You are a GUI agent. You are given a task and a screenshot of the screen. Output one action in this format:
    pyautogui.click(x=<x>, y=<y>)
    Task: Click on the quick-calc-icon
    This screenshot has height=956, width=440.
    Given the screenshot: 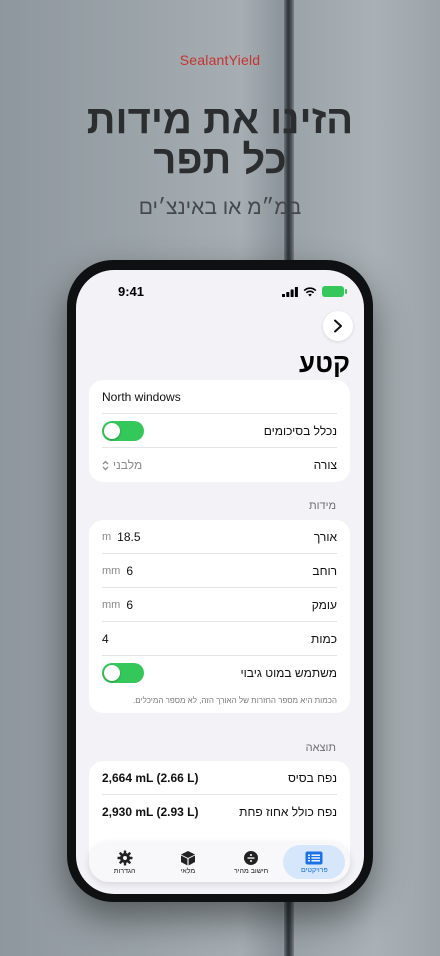 What is the action you would take?
    pyautogui.click(x=251, y=857)
    